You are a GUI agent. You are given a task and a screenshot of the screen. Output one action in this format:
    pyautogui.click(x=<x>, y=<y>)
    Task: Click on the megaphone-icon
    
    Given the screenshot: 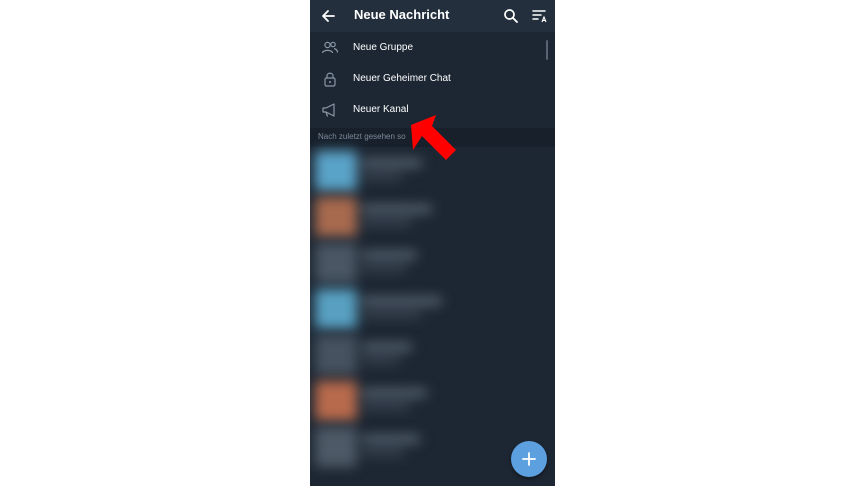 What is the action you would take?
    pyautogui.click(x=330, y=110)
    